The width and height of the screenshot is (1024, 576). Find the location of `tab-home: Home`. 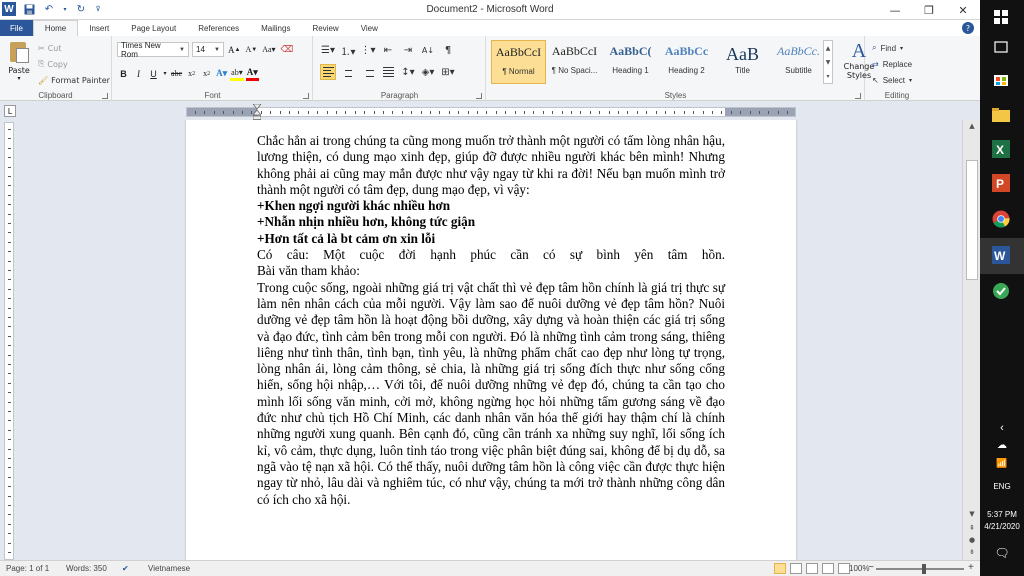

tab-home: Home is located at coordinates (55, 28).